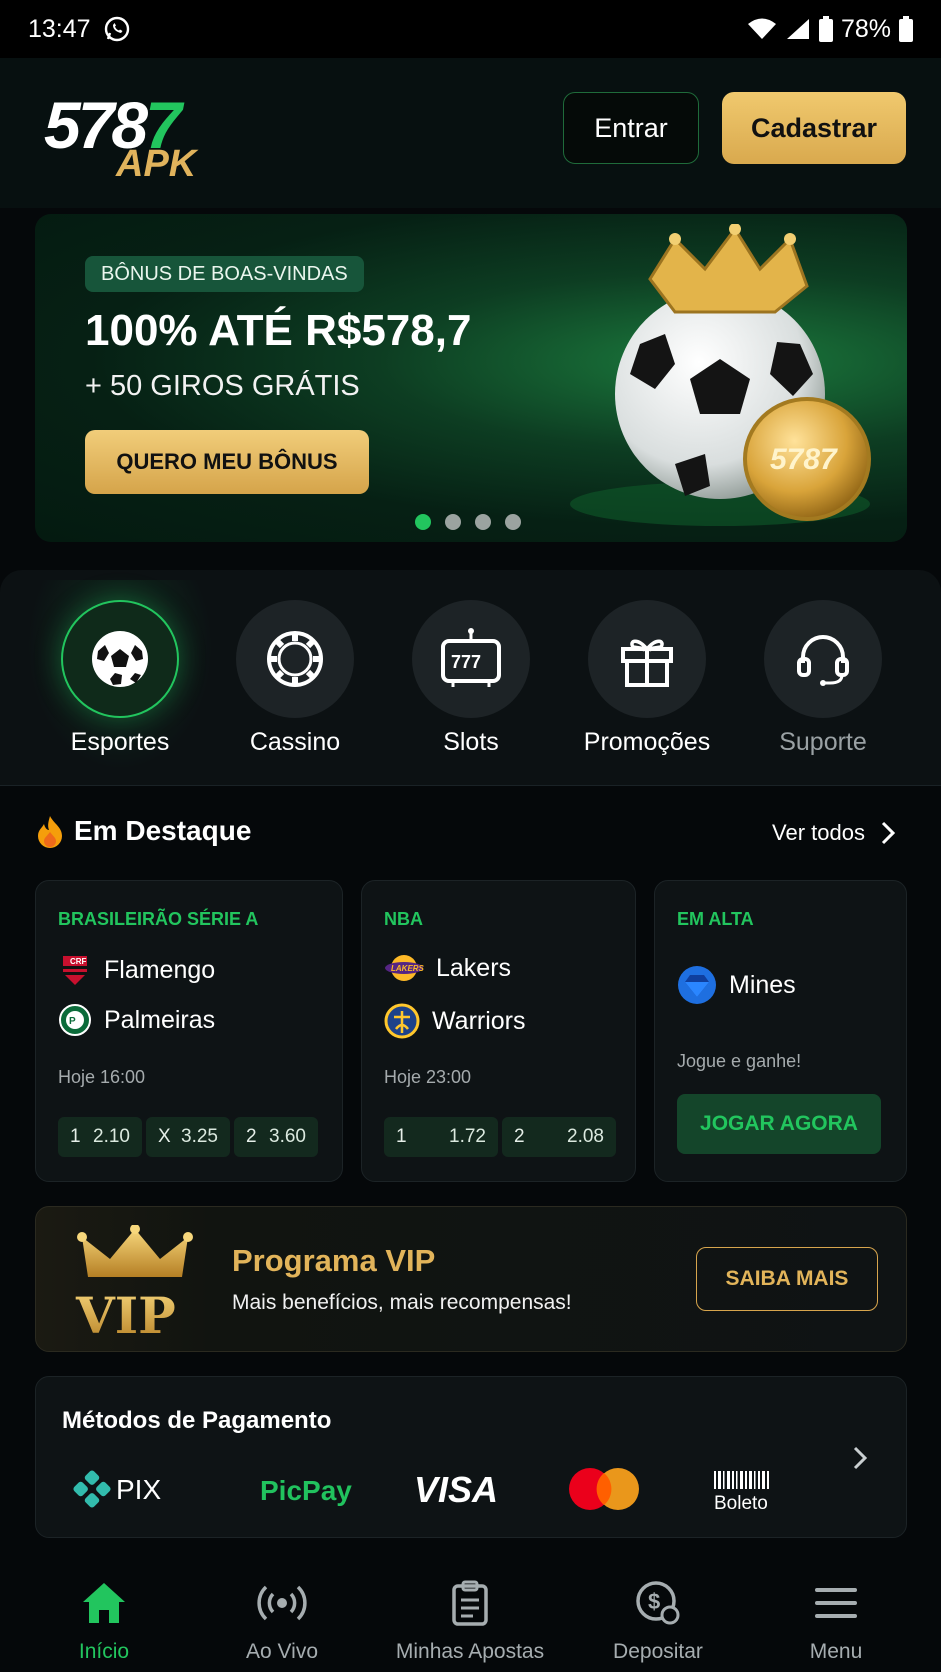  I want to click on signup-button: Cadastrar, so click(814, 128).